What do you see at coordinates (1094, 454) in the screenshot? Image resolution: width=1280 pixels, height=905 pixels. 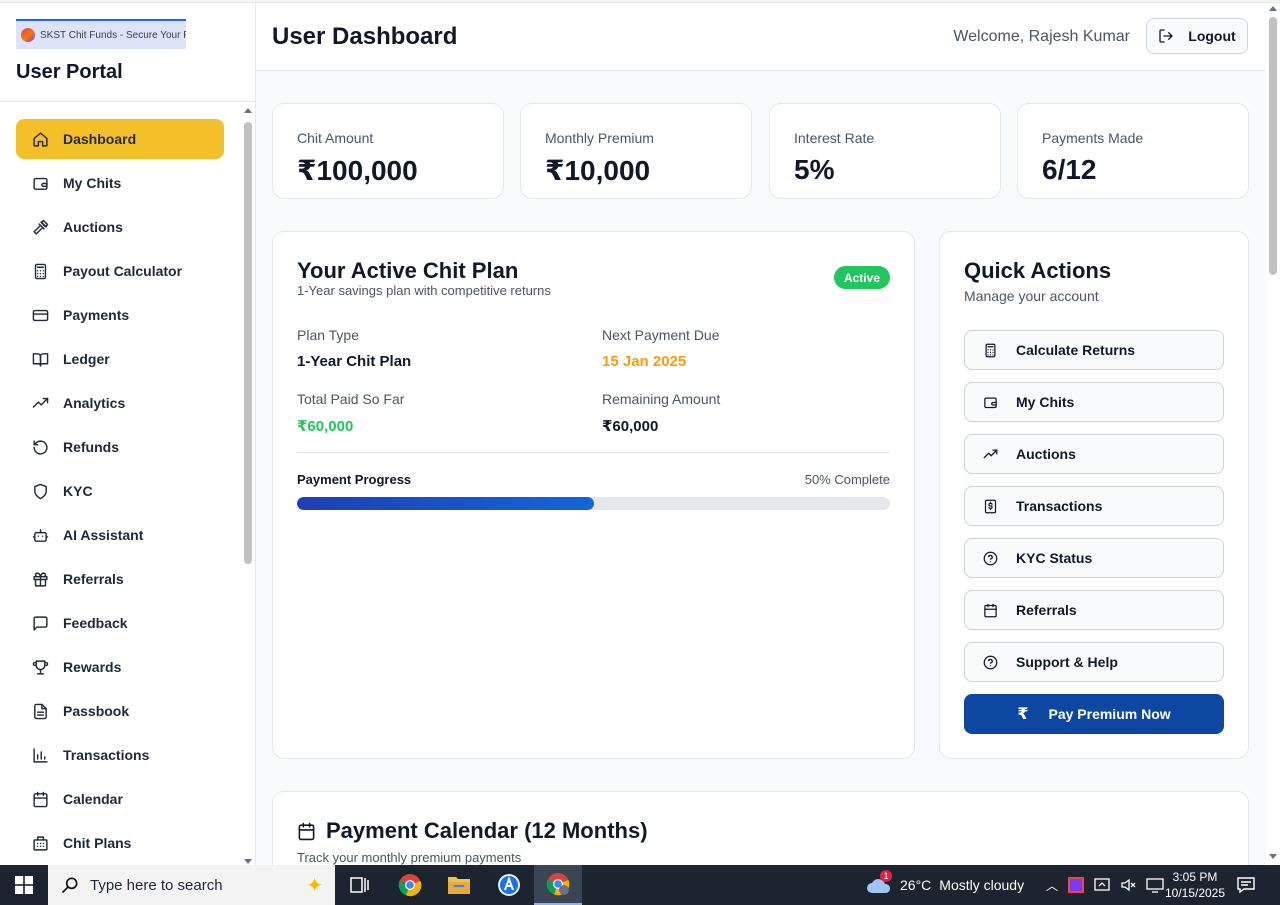 I see `auctions-button: Auctions` at bounding box center [1094, 454].